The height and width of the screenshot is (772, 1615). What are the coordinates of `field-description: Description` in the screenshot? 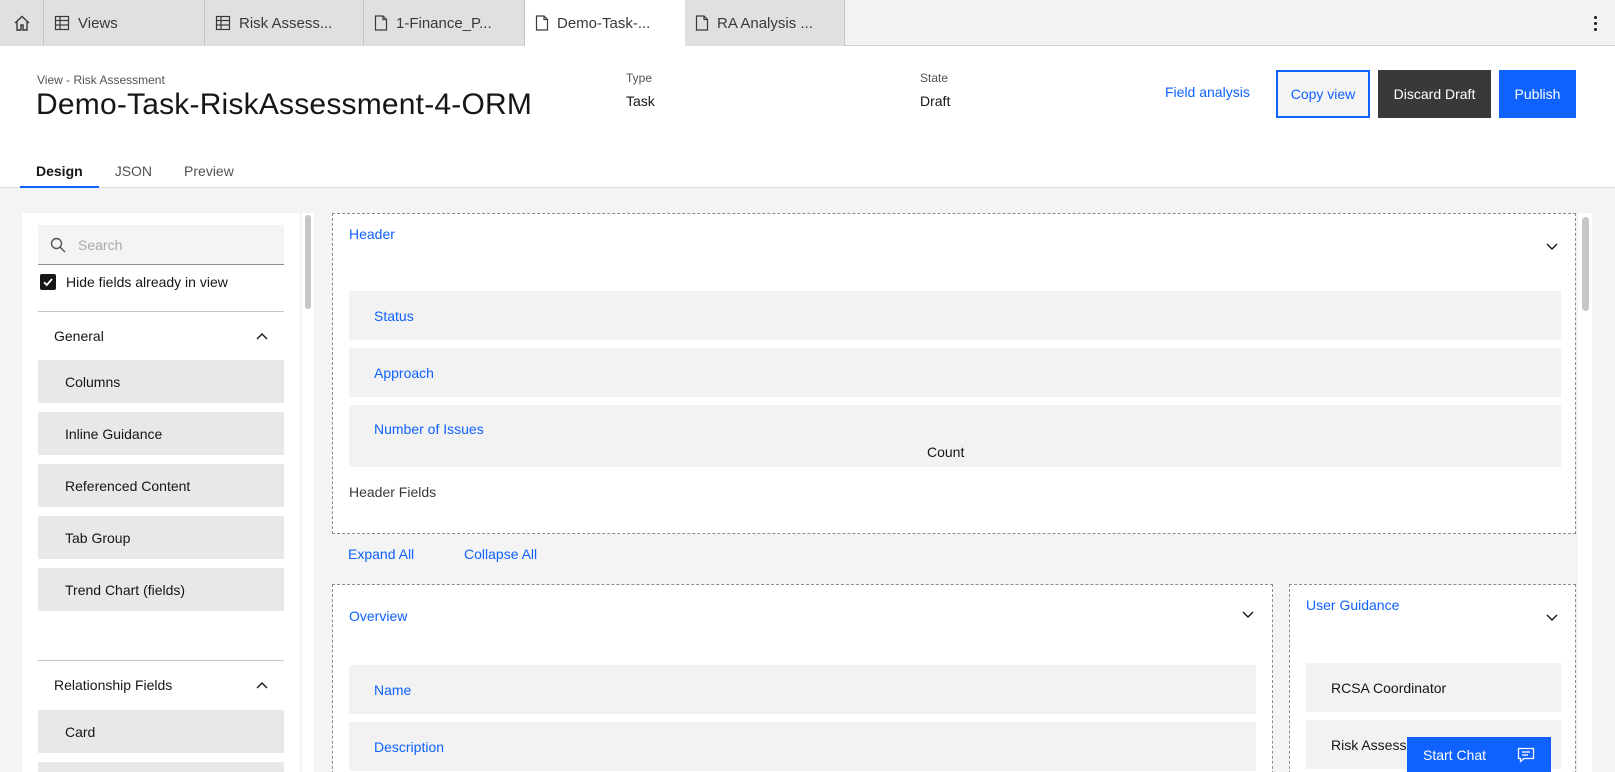 It's located at (802, 746).